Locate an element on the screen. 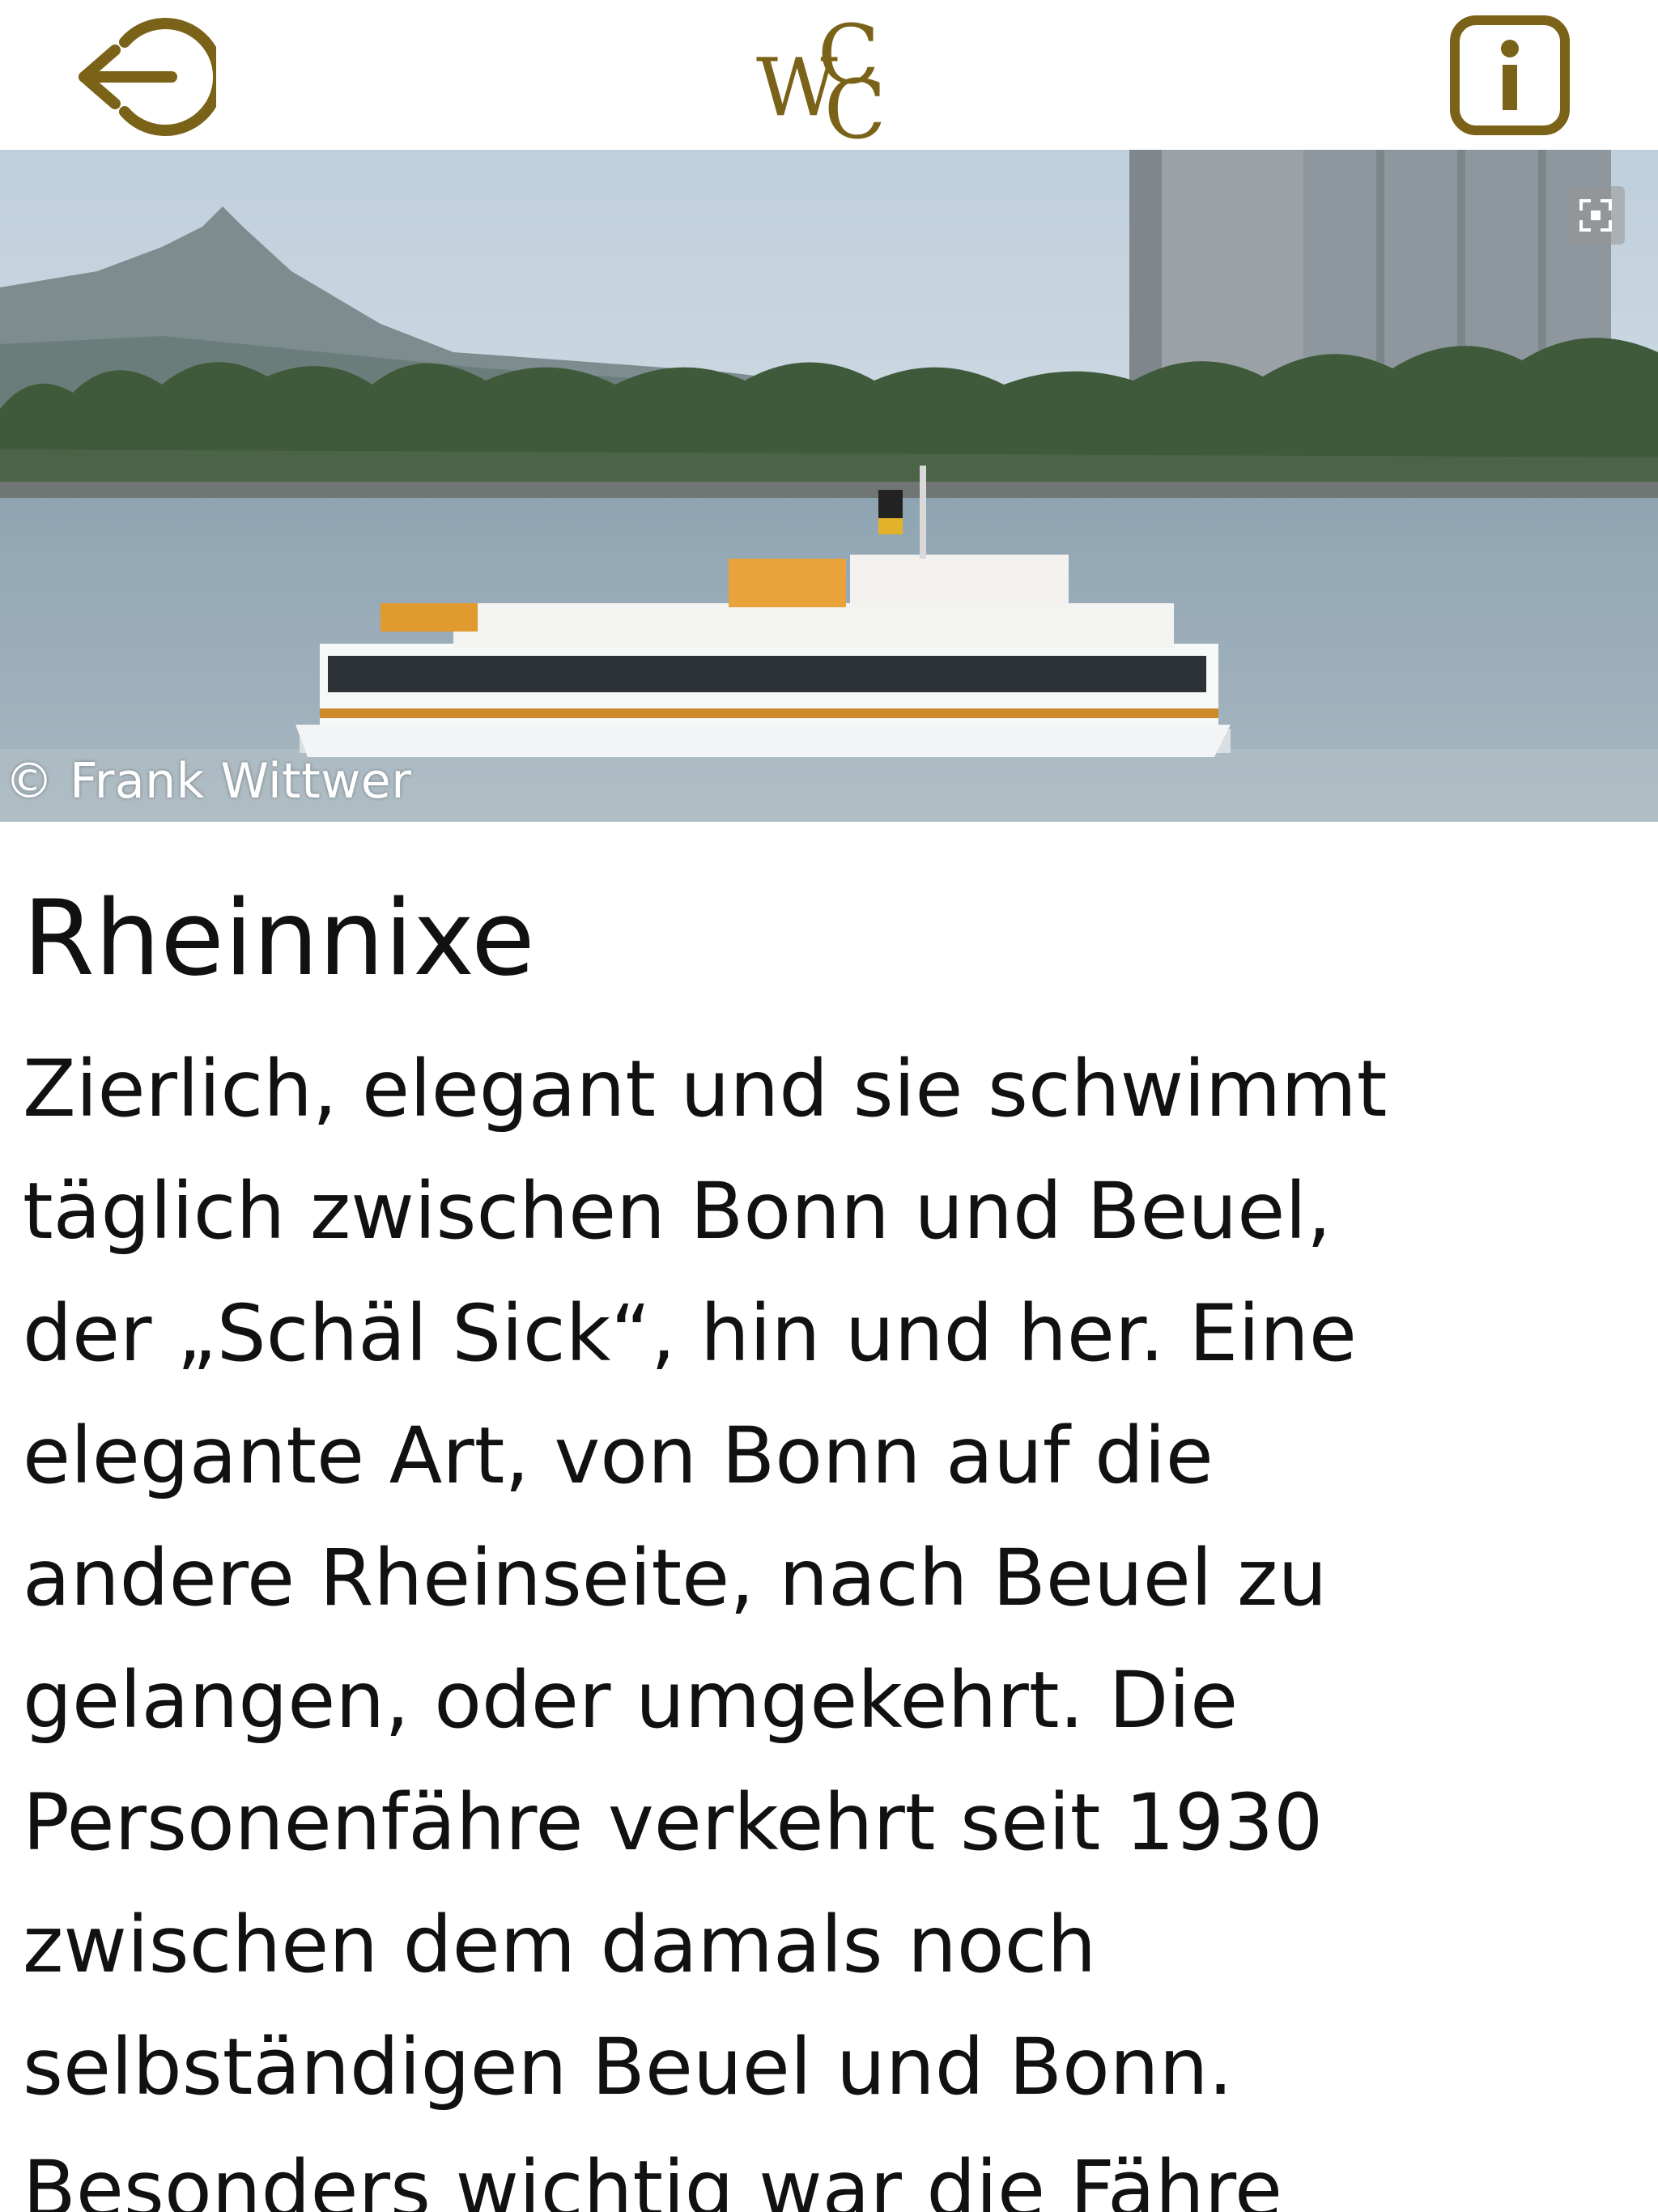 The width and height of the screenshot is (1658, 2212). back-button is located at coordinates (149, 76).